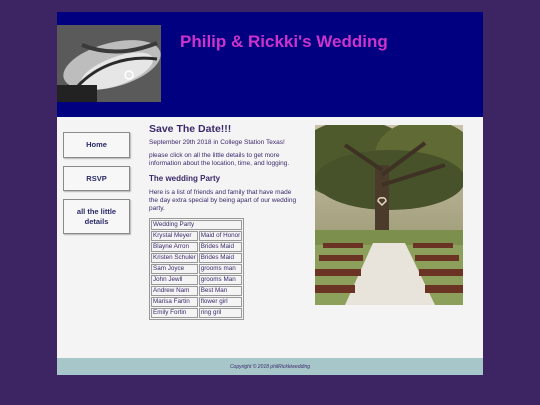 The height and width of the screenshot is (405, 540). I want to click on member-role: ring gril, so click(220, 313).